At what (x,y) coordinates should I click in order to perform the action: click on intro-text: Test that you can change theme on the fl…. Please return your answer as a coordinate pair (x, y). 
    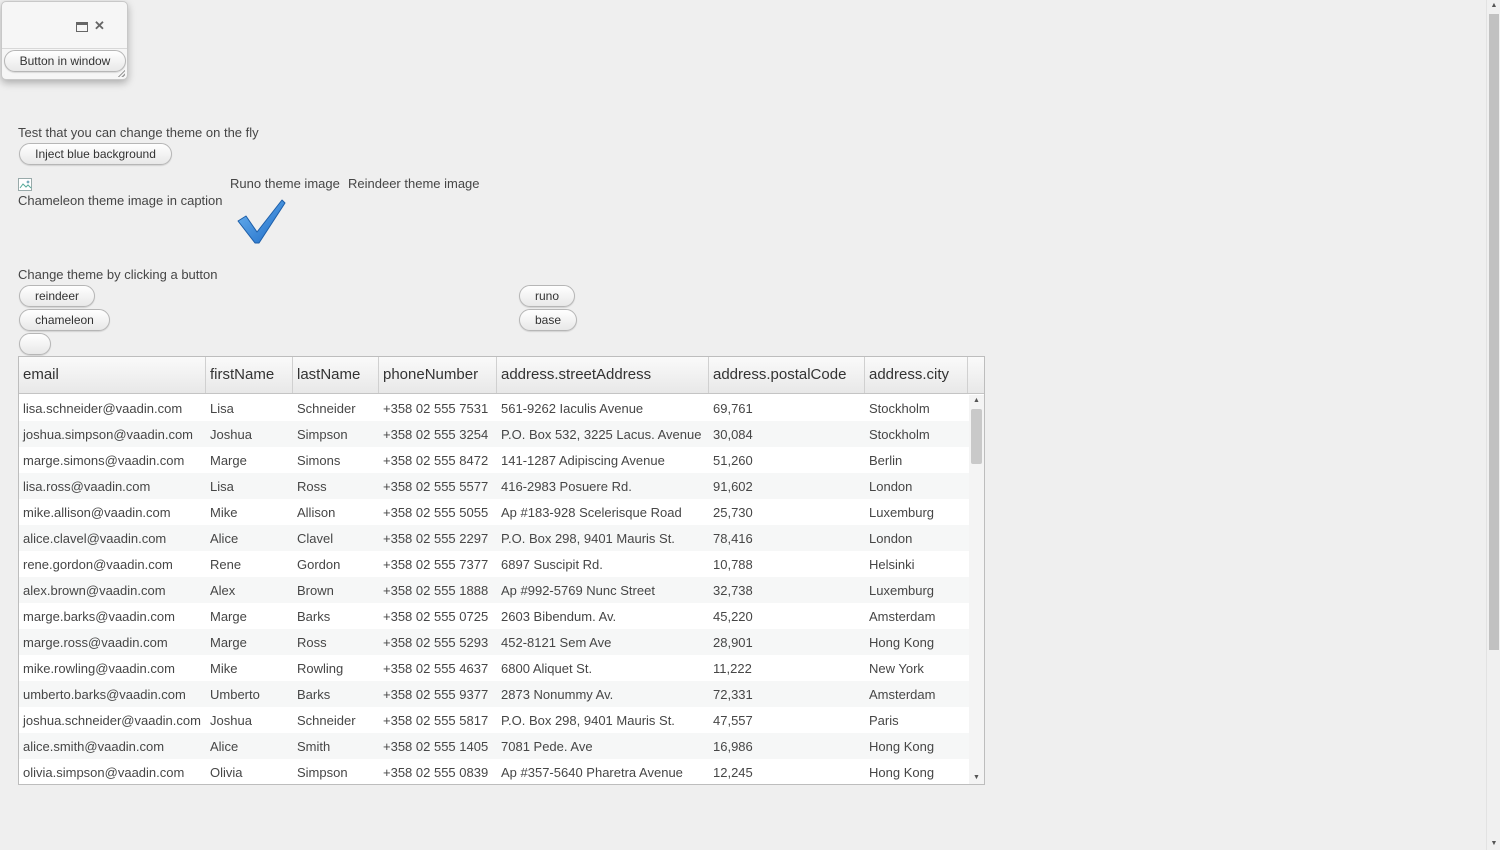
    Looking at the image, I should click on (138, 132).